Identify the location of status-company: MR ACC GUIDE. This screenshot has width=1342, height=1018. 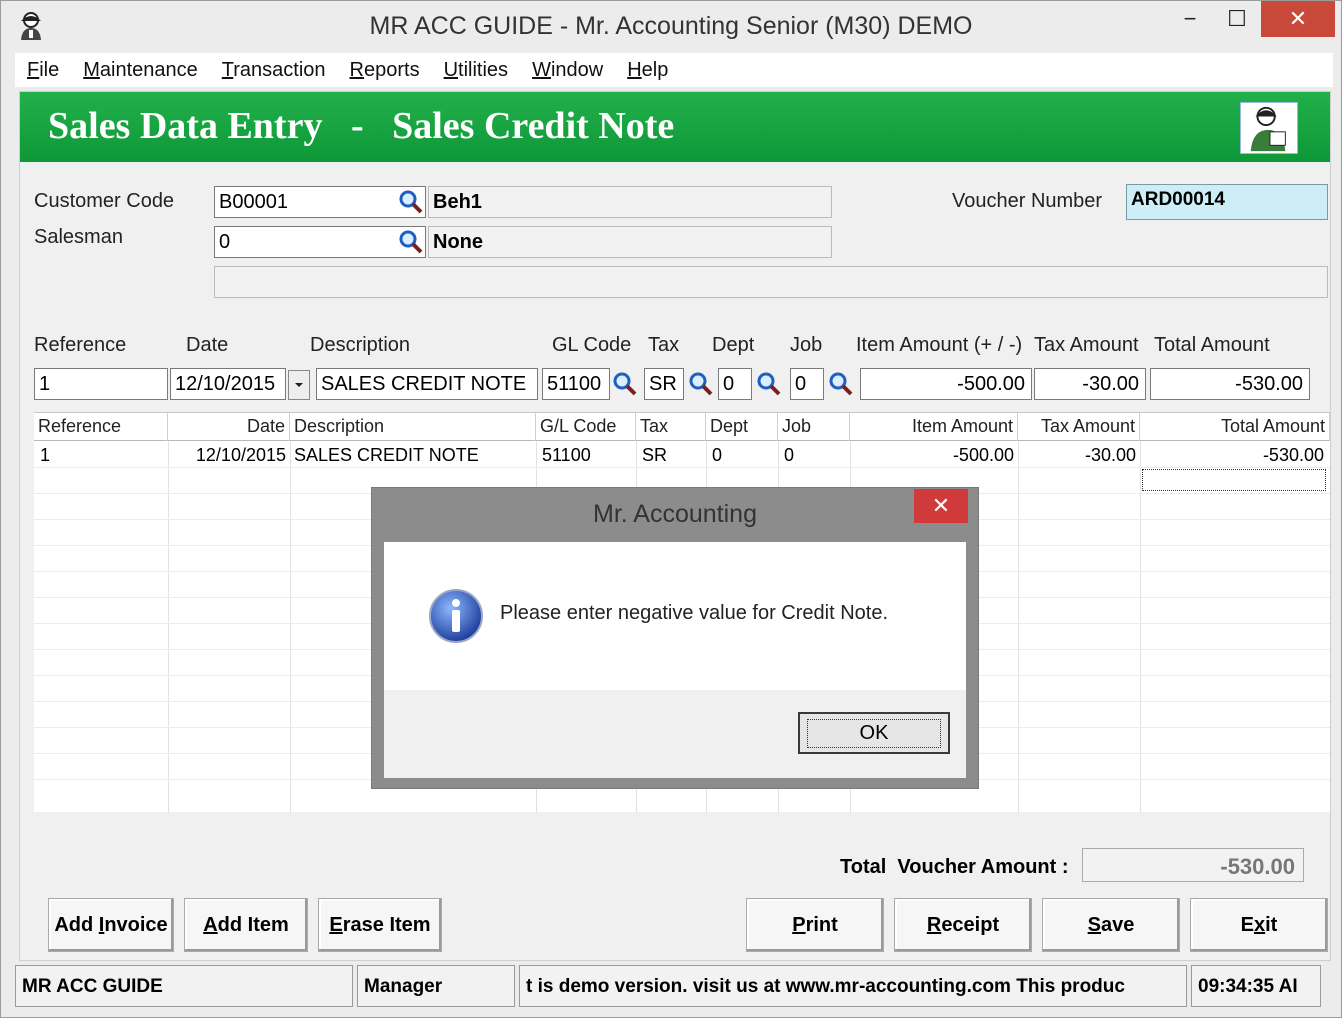
(184, 986).